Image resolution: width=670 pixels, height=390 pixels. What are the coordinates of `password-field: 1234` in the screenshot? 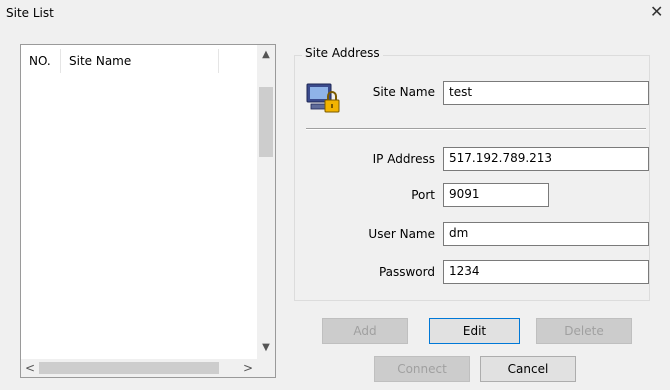 It's located at (546, 272).